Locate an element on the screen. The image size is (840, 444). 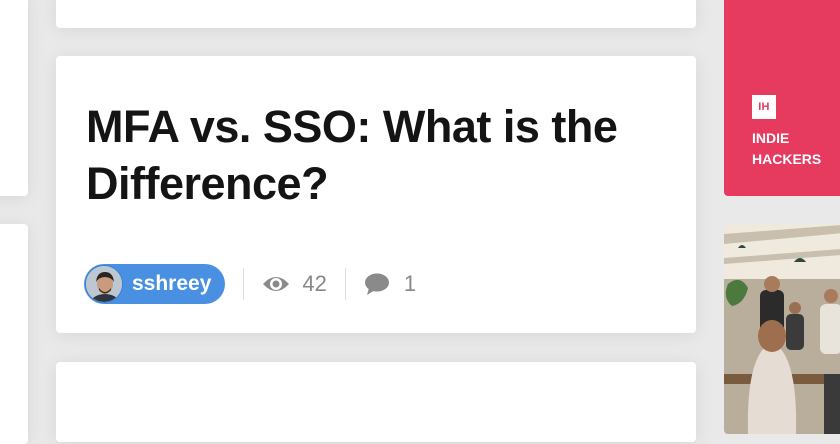
adjacent-post-card-left-top is located at coordinates (14, 98).